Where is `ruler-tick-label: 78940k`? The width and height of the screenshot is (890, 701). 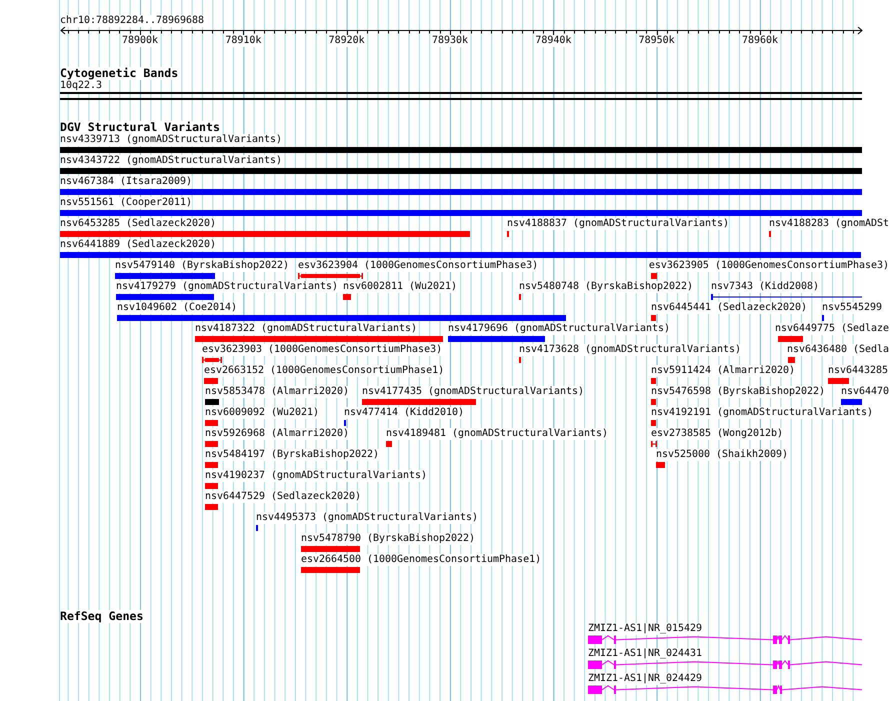
ruler-tick-label: 78940k is located at coordinates (553, 41).